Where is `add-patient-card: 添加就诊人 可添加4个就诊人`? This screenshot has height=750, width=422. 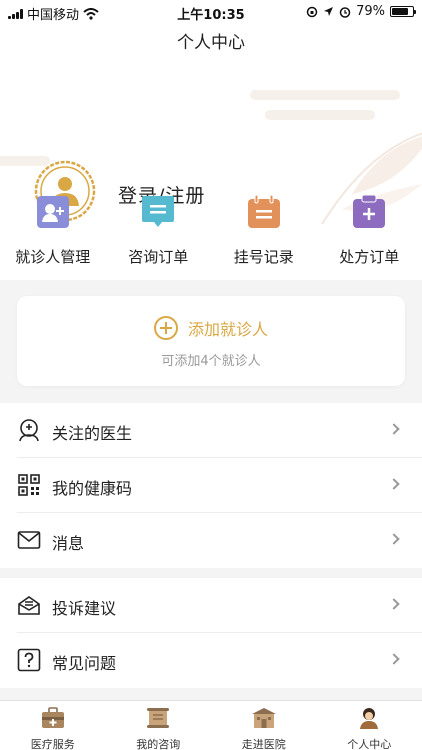 add-patient-card: 添加就诊人 可添加4个就诊人 is located at coordinates (211, 341).